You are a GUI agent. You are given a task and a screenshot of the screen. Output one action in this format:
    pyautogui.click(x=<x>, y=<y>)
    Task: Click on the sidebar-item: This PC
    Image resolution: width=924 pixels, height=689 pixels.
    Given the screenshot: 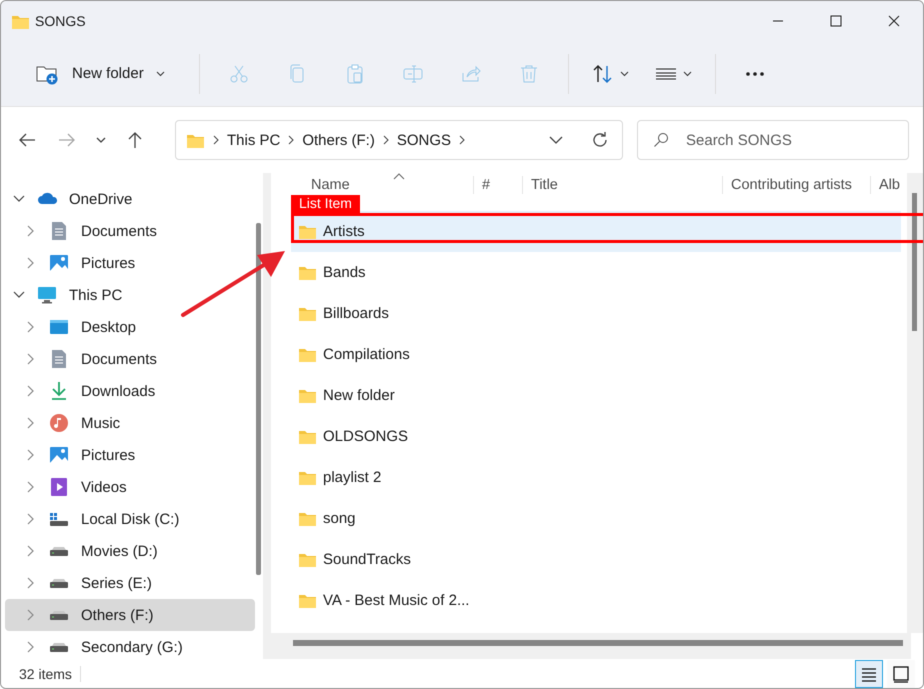 What is the action you would take?
    pyautogui.click(x=130, y=295)
    